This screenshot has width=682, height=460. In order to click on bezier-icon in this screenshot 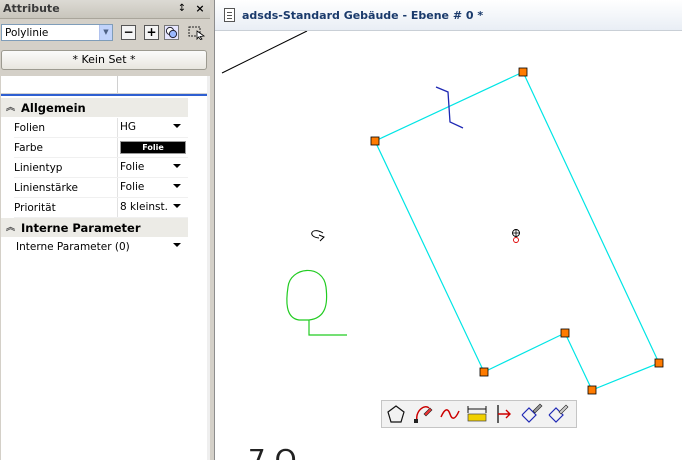, I will do `click(423, 414)`.